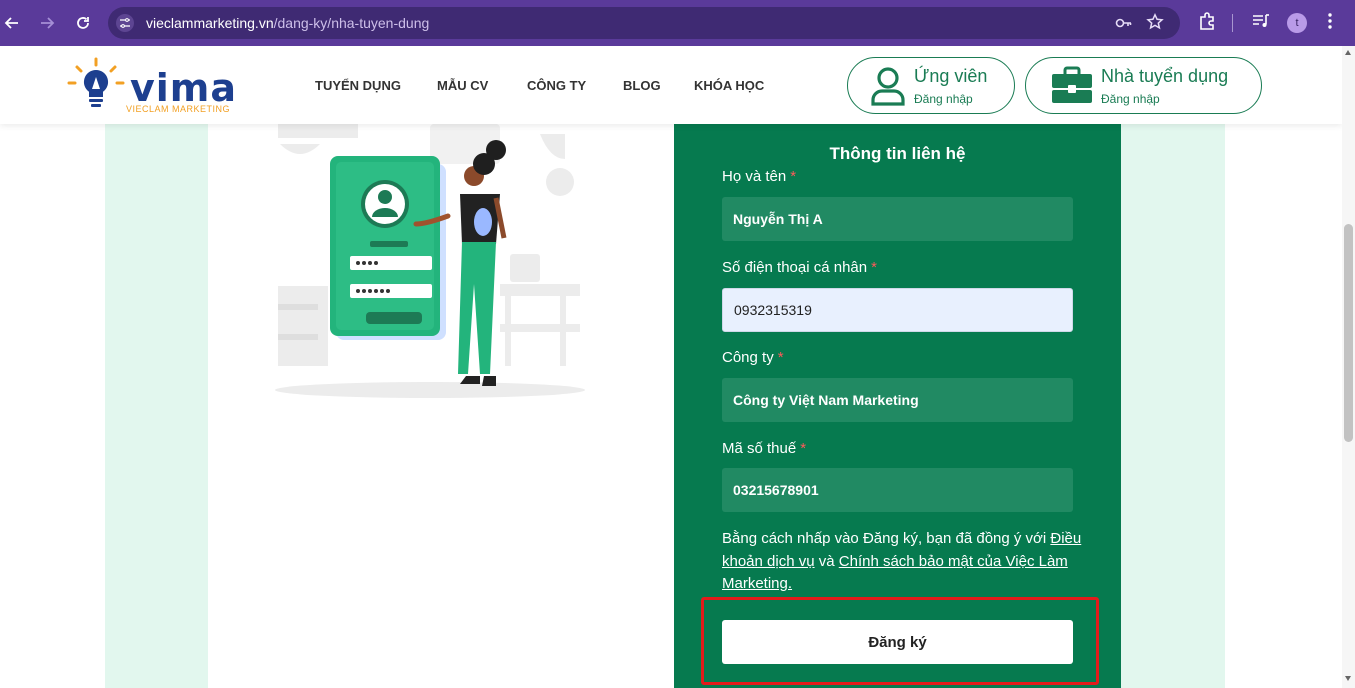  What do you see at coordinates (943, 99) in the screenshot?
I see `candidate-button-subtitle: Đăng nhập` at bounding box center [943, 99].